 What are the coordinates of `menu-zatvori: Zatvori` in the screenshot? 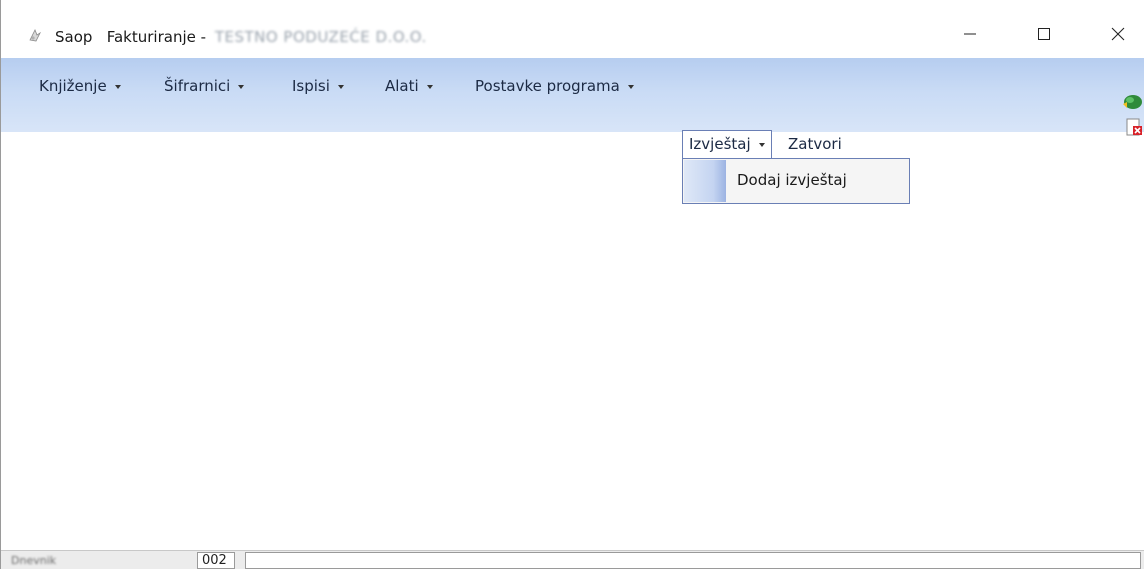 It's located at (815, 144).